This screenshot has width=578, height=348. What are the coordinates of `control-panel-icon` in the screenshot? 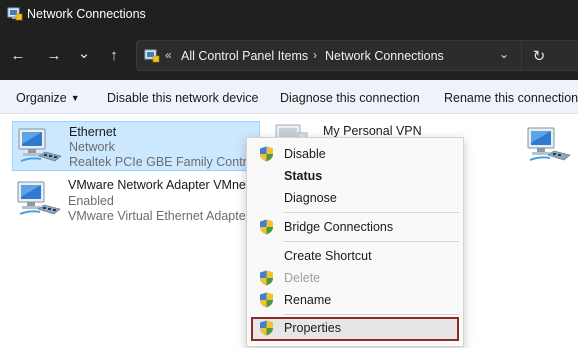 It's located at (152, 56).